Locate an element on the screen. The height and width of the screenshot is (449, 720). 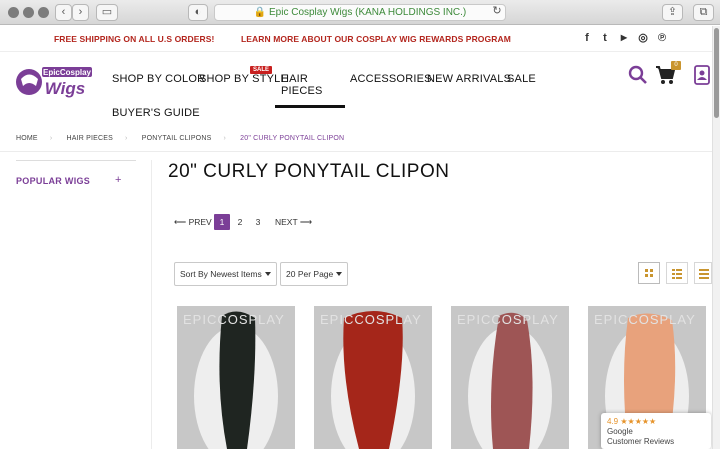
stars-icon: ★★★★★ is located at coordinates (638, 421).